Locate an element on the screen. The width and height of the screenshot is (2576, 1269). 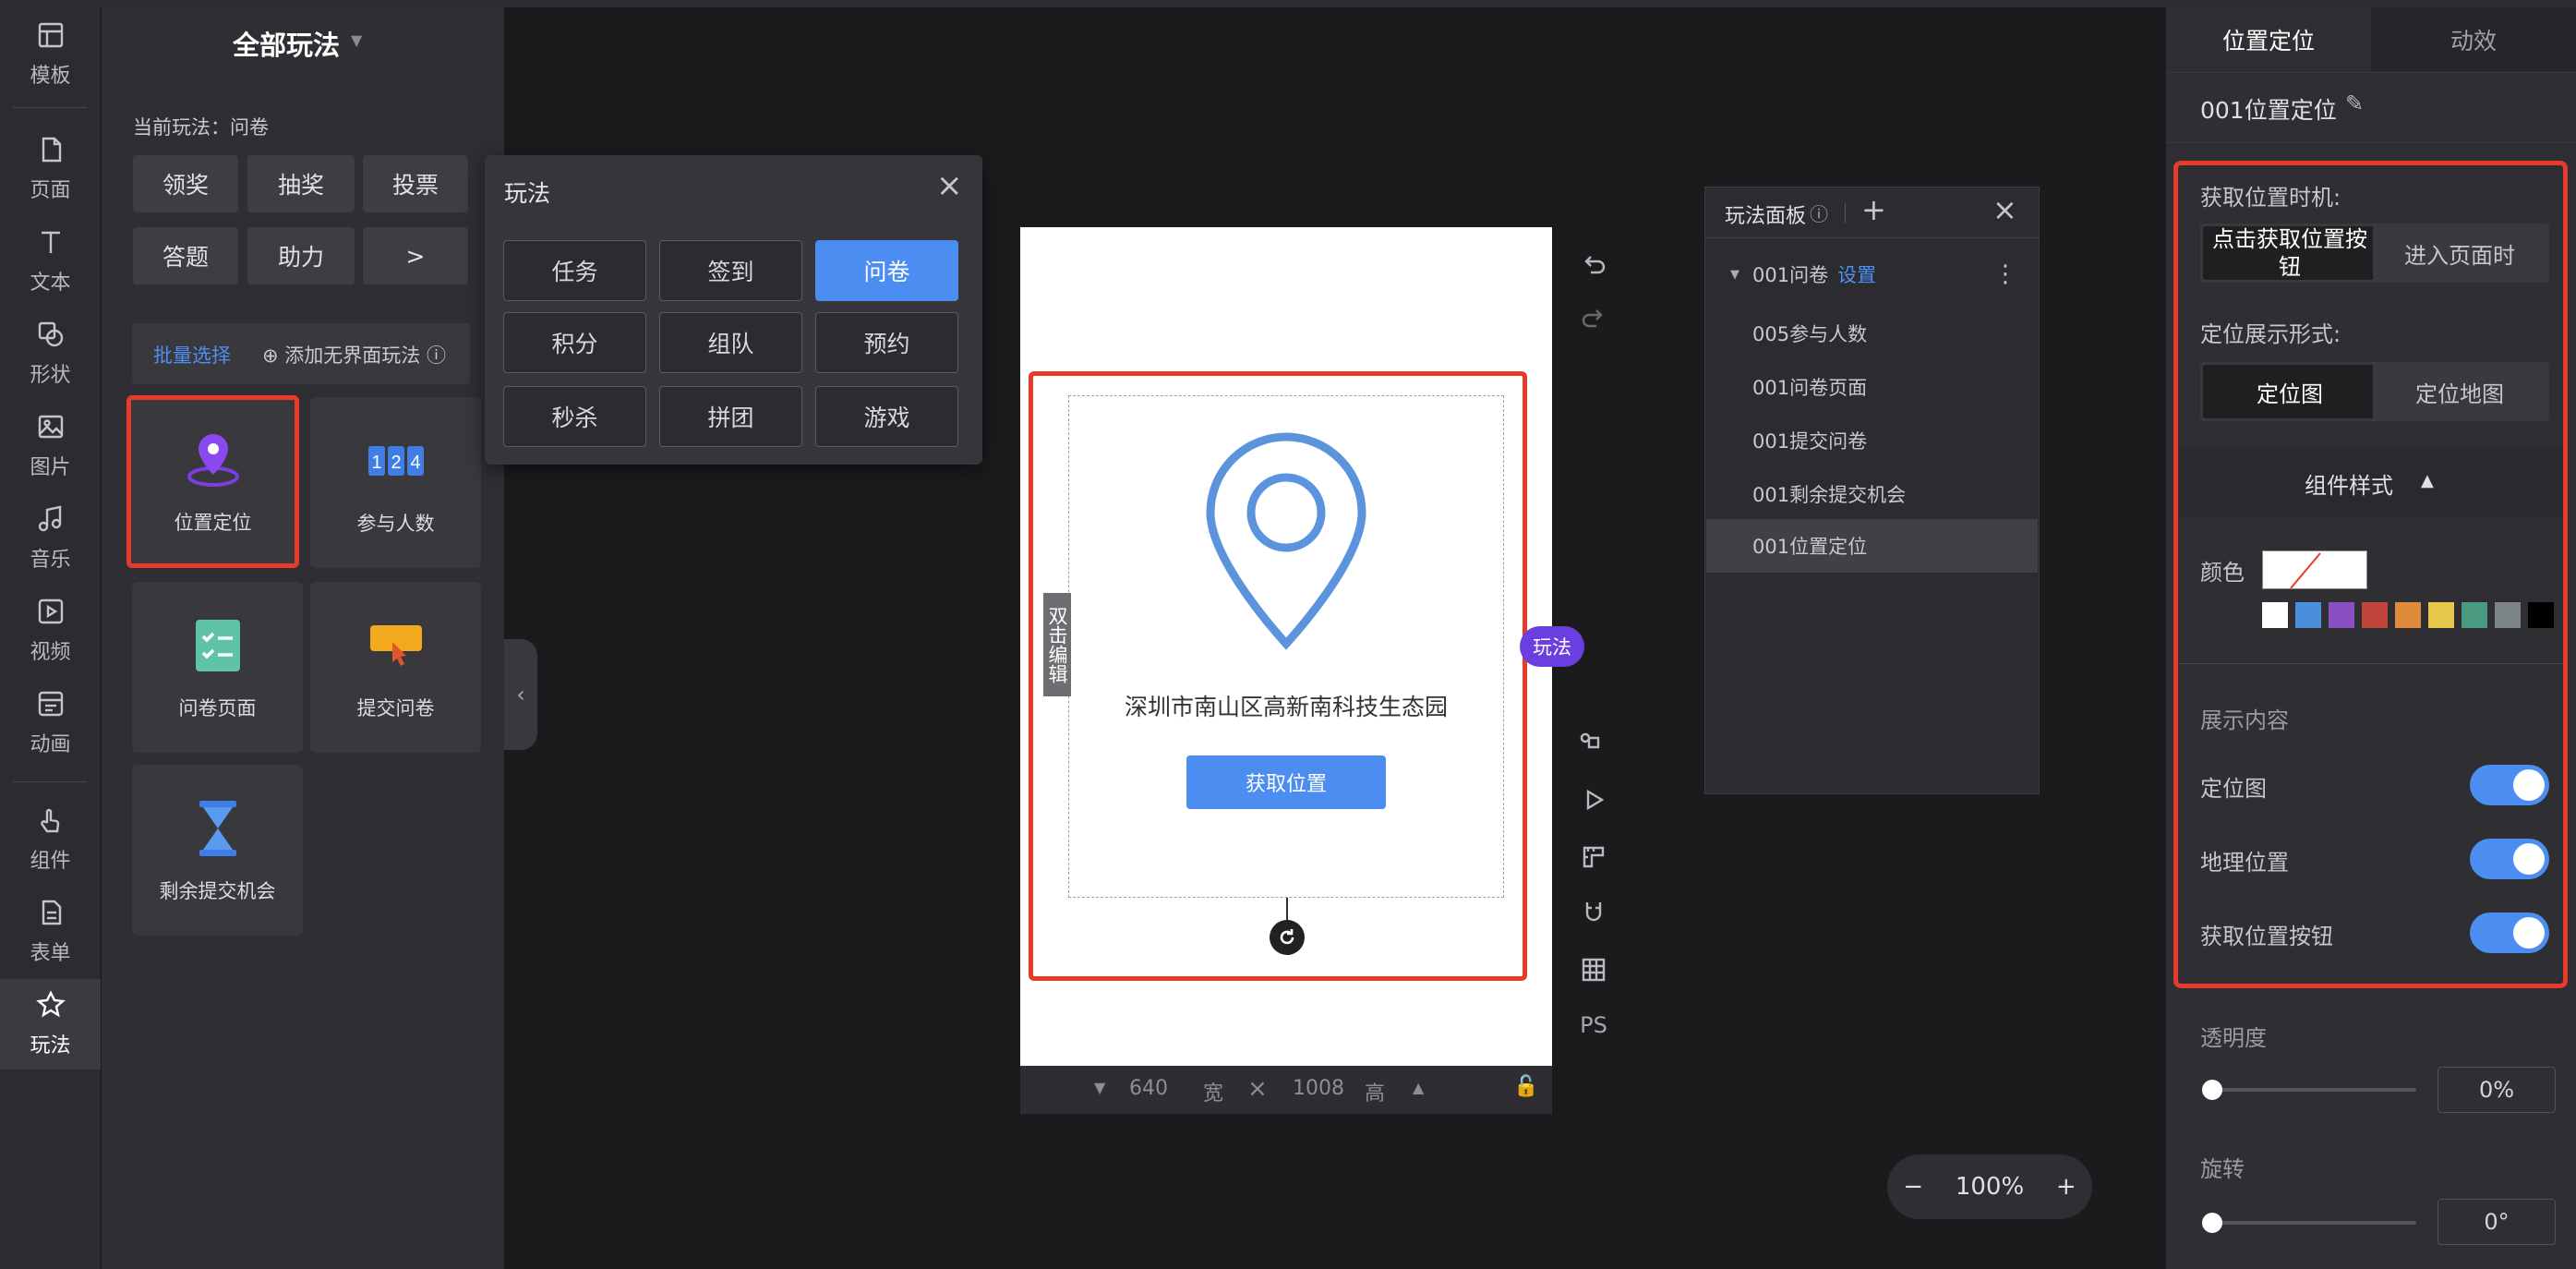
rail-item-video: 视频 is located at coordinates (50, 631).